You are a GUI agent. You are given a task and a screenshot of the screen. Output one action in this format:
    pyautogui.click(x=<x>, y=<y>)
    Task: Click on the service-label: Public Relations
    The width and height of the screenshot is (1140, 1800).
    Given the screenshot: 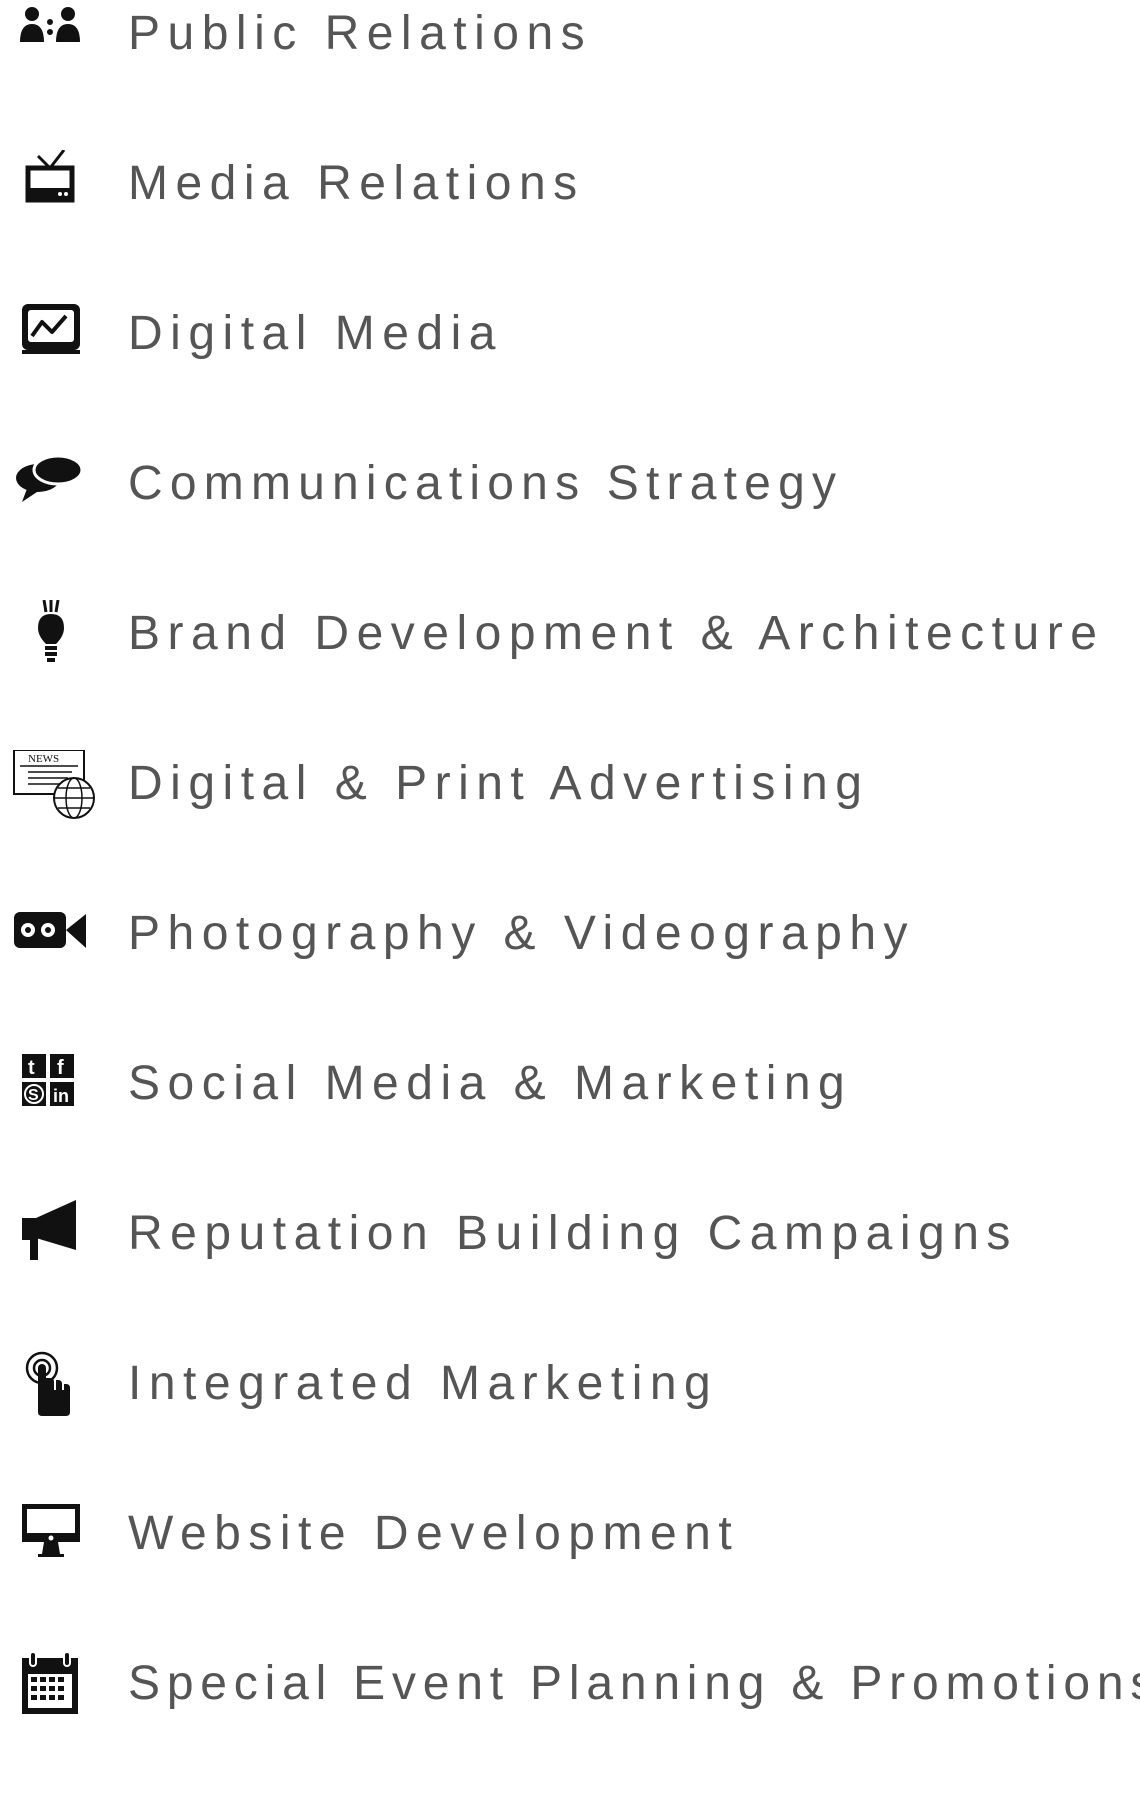 What is the action you would take?
    pyautogui.click(x=360, y=33)
    